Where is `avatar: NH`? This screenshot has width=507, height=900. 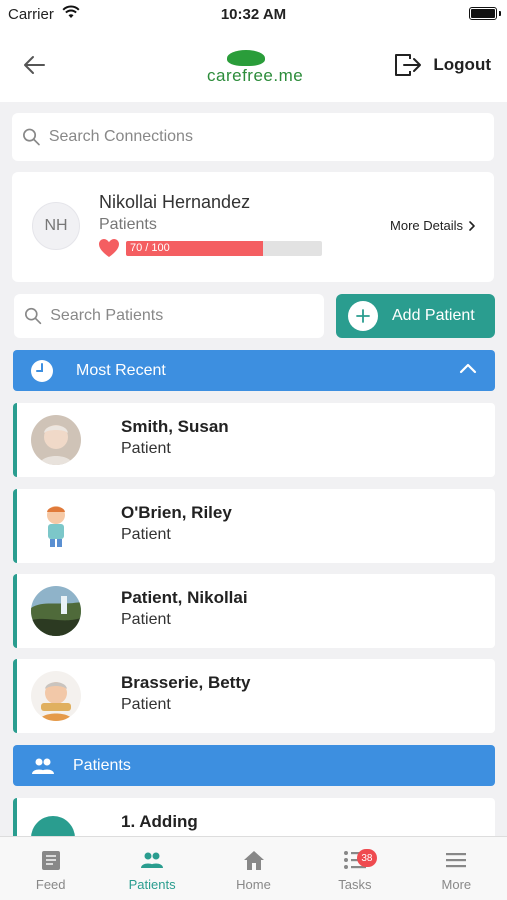 avatar: NH is located at coordinates (56, 226).